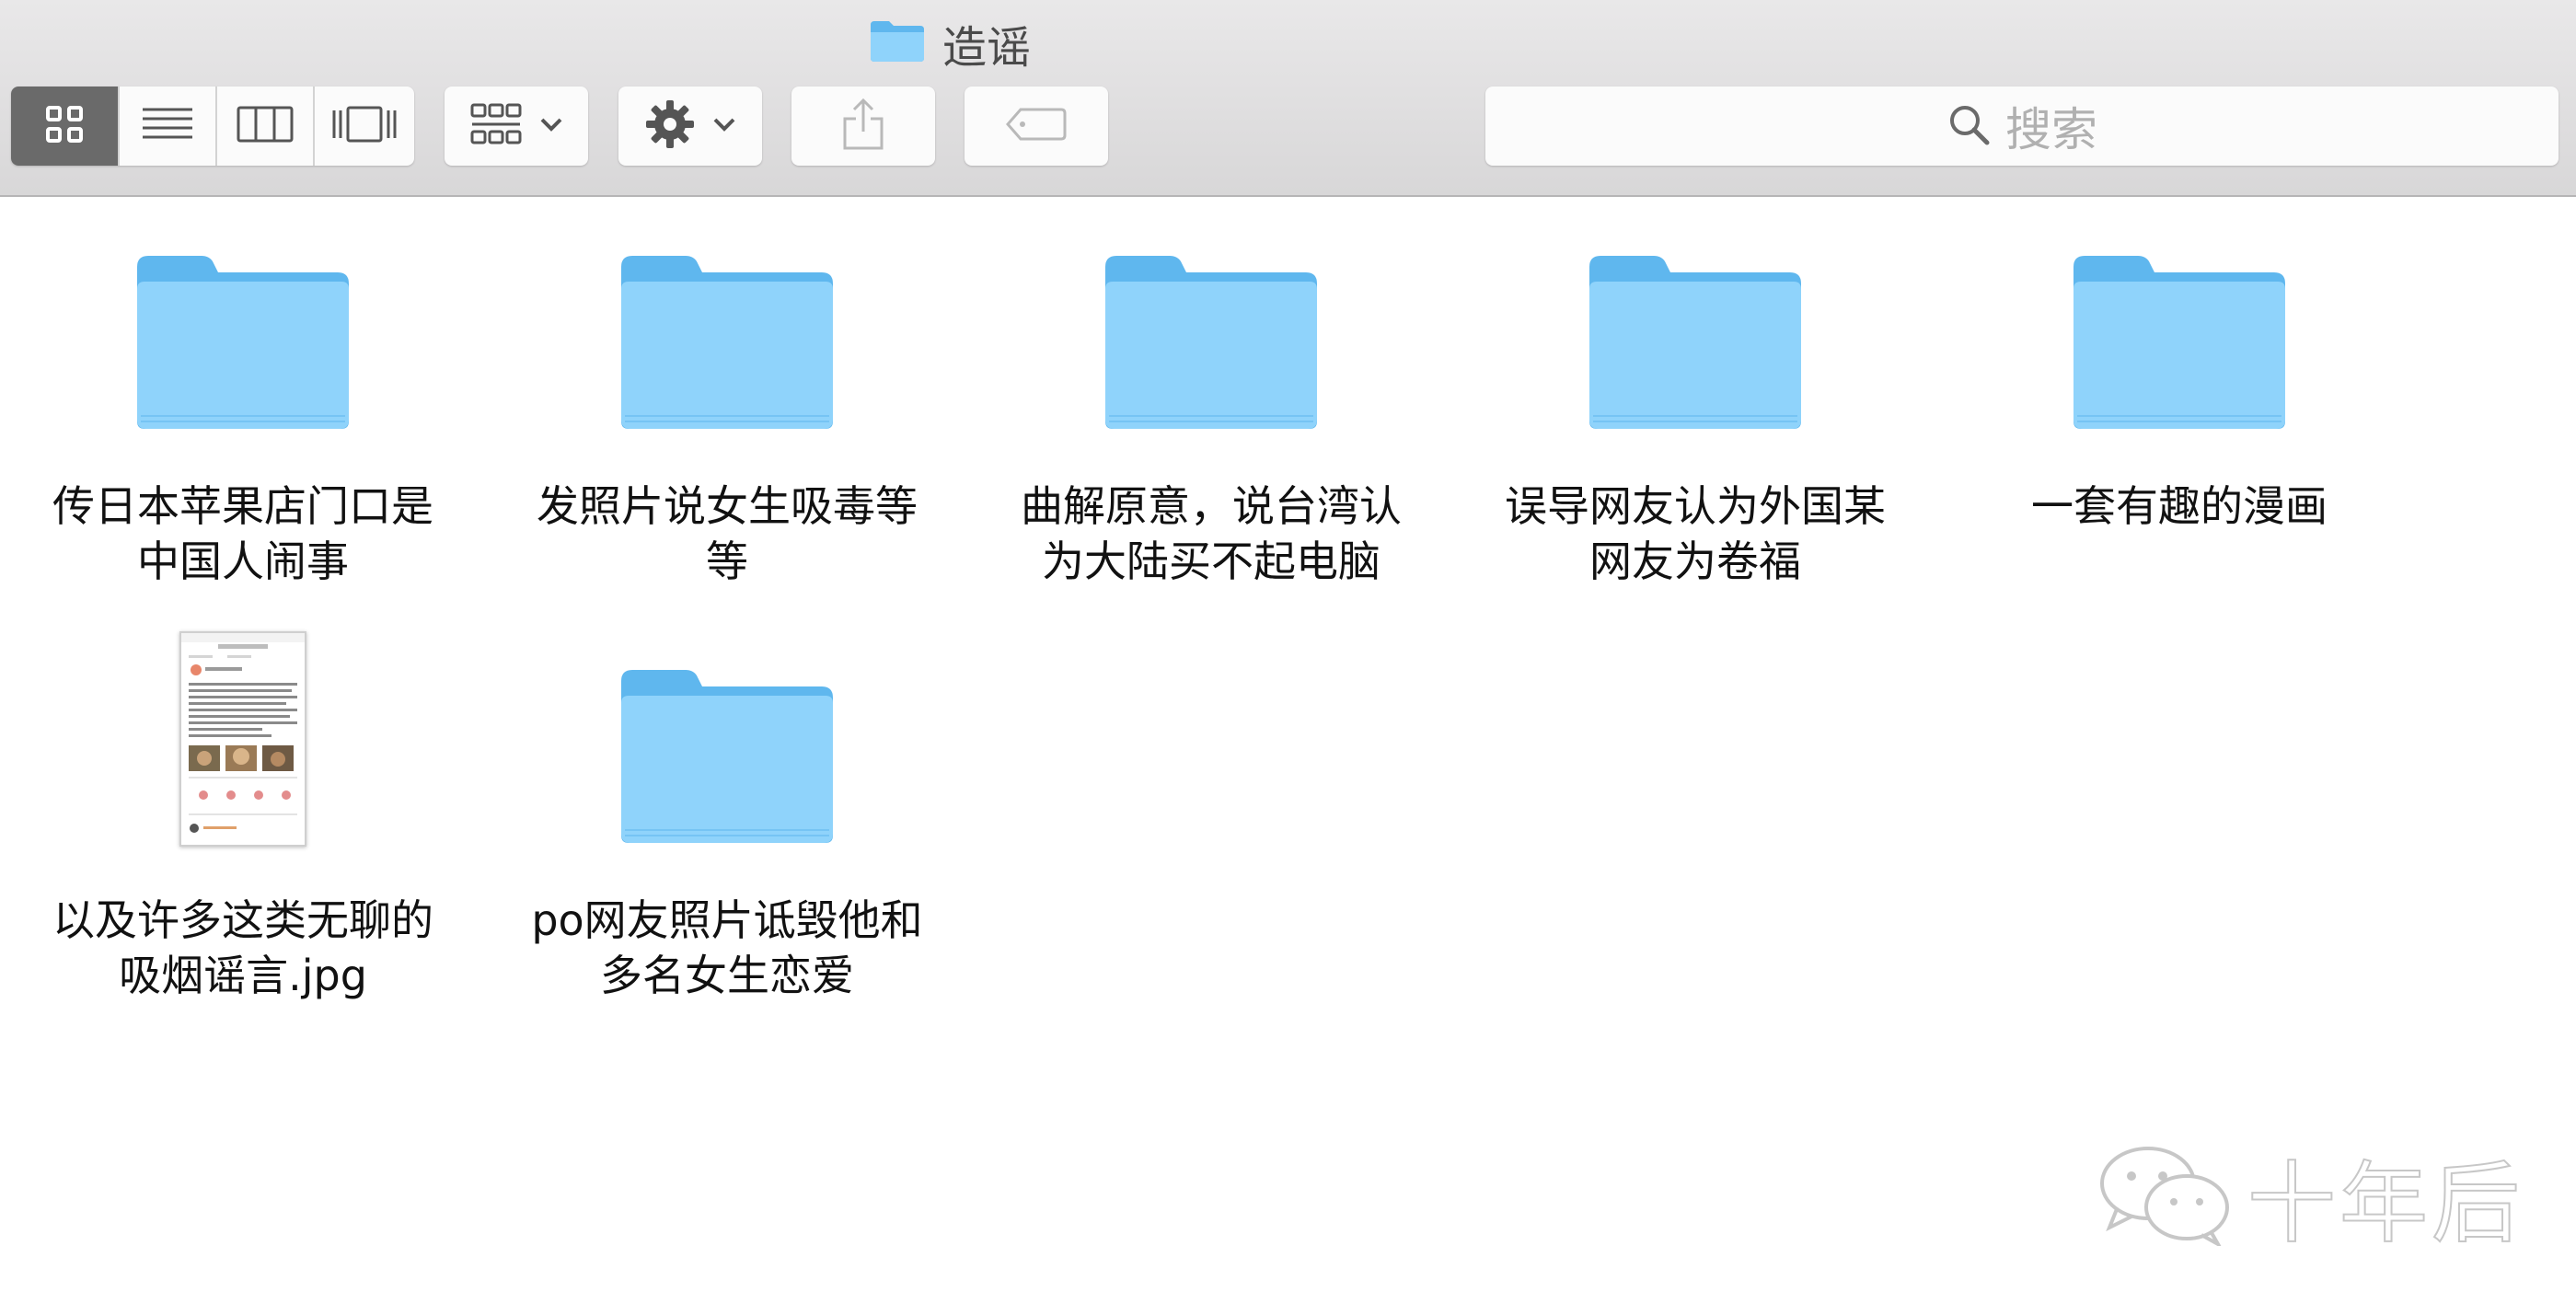  What do you see at coordinates (2051, 129) in the screenshot?
I see `search-placeholder: 搜索` at bounding box center [2051, 129].